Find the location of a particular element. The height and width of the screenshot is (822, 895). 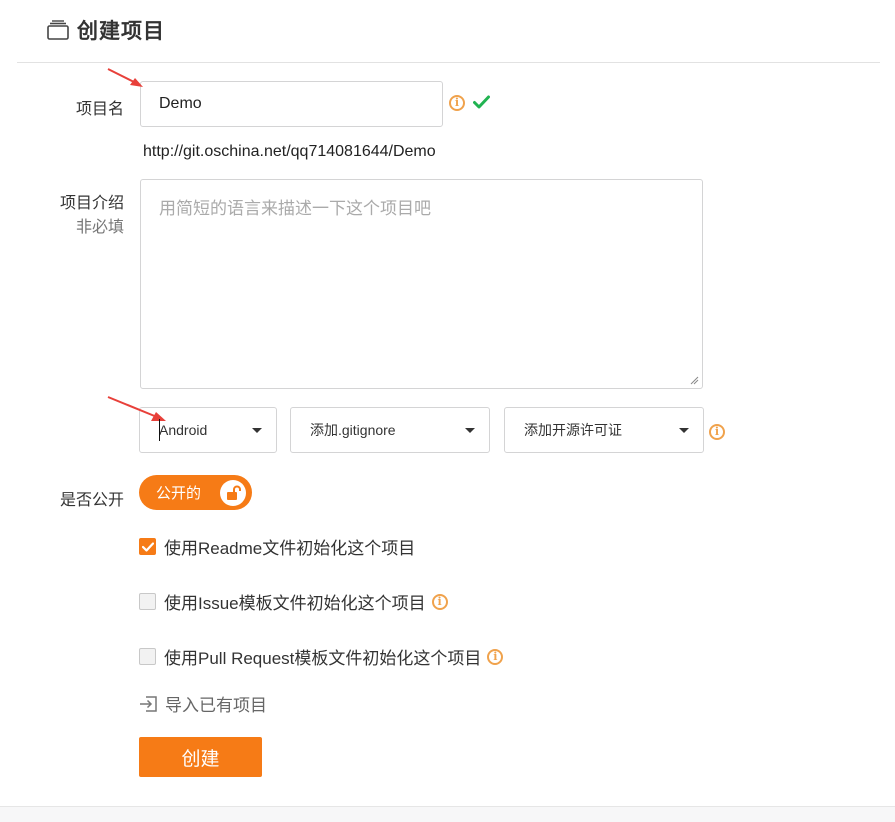

pr-template-option: 使用Pull Request模板文件初始化这个项目 i is located at coordinates (321, 656).